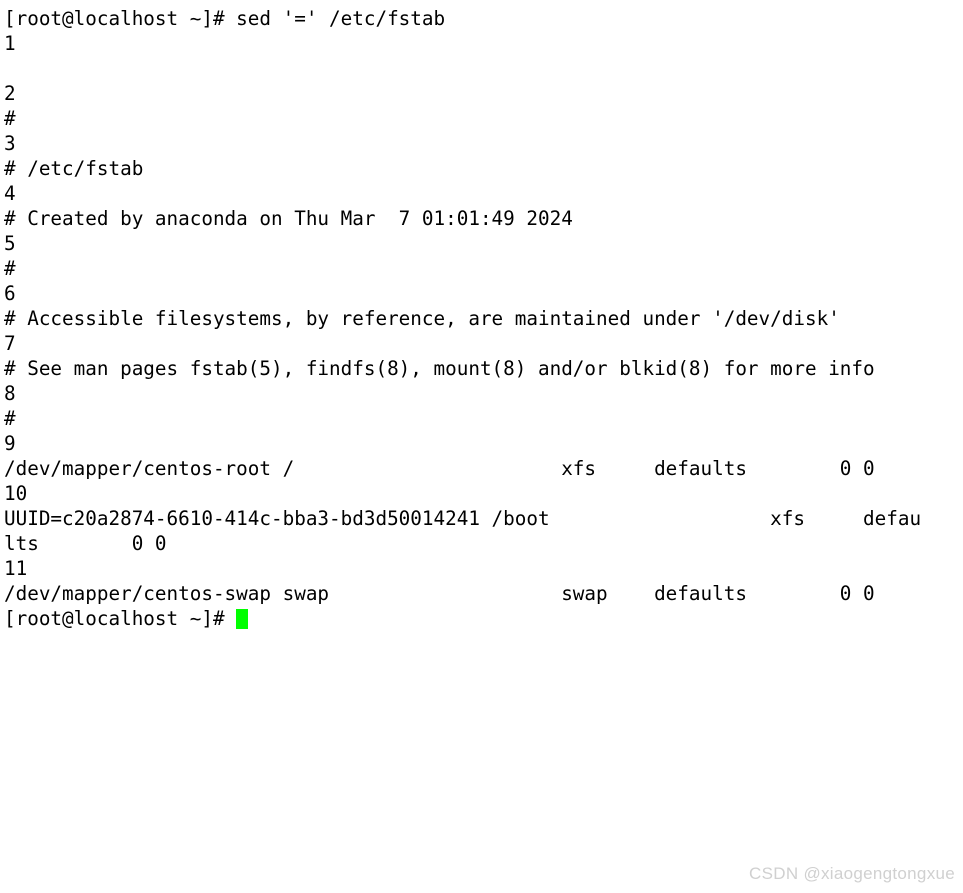 This screenshot has height=893, width=963. Describe the element at coordinates (10, 393) in the screenshot. I see `terminal-line: 8` at that location.